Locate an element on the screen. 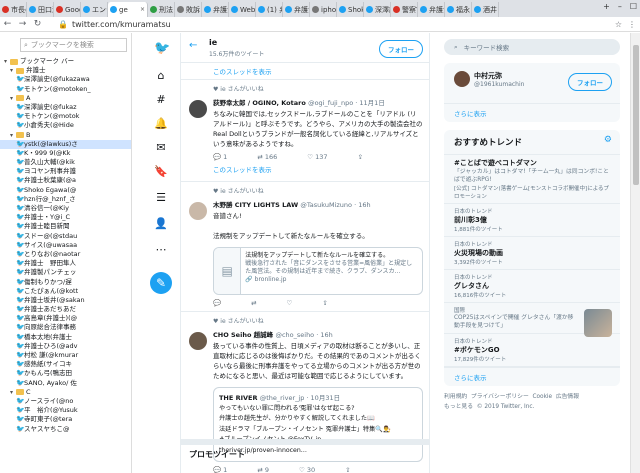 The image size is (640, 473). reply-button: 💬 1 is located at coordinates (220, 157).